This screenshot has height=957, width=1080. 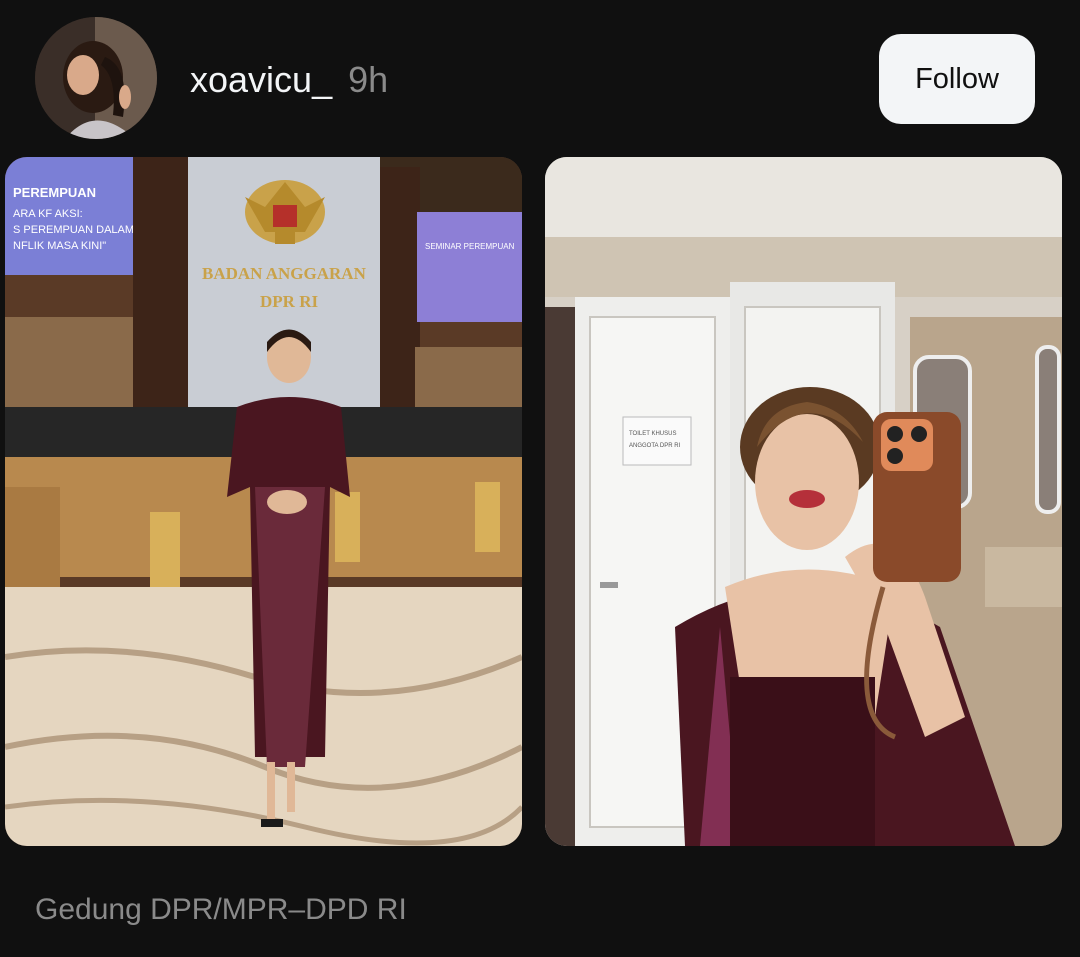 I want to click on wall-sign-line-1: BADAN ANGGARAN, so click(x=284, y=273).